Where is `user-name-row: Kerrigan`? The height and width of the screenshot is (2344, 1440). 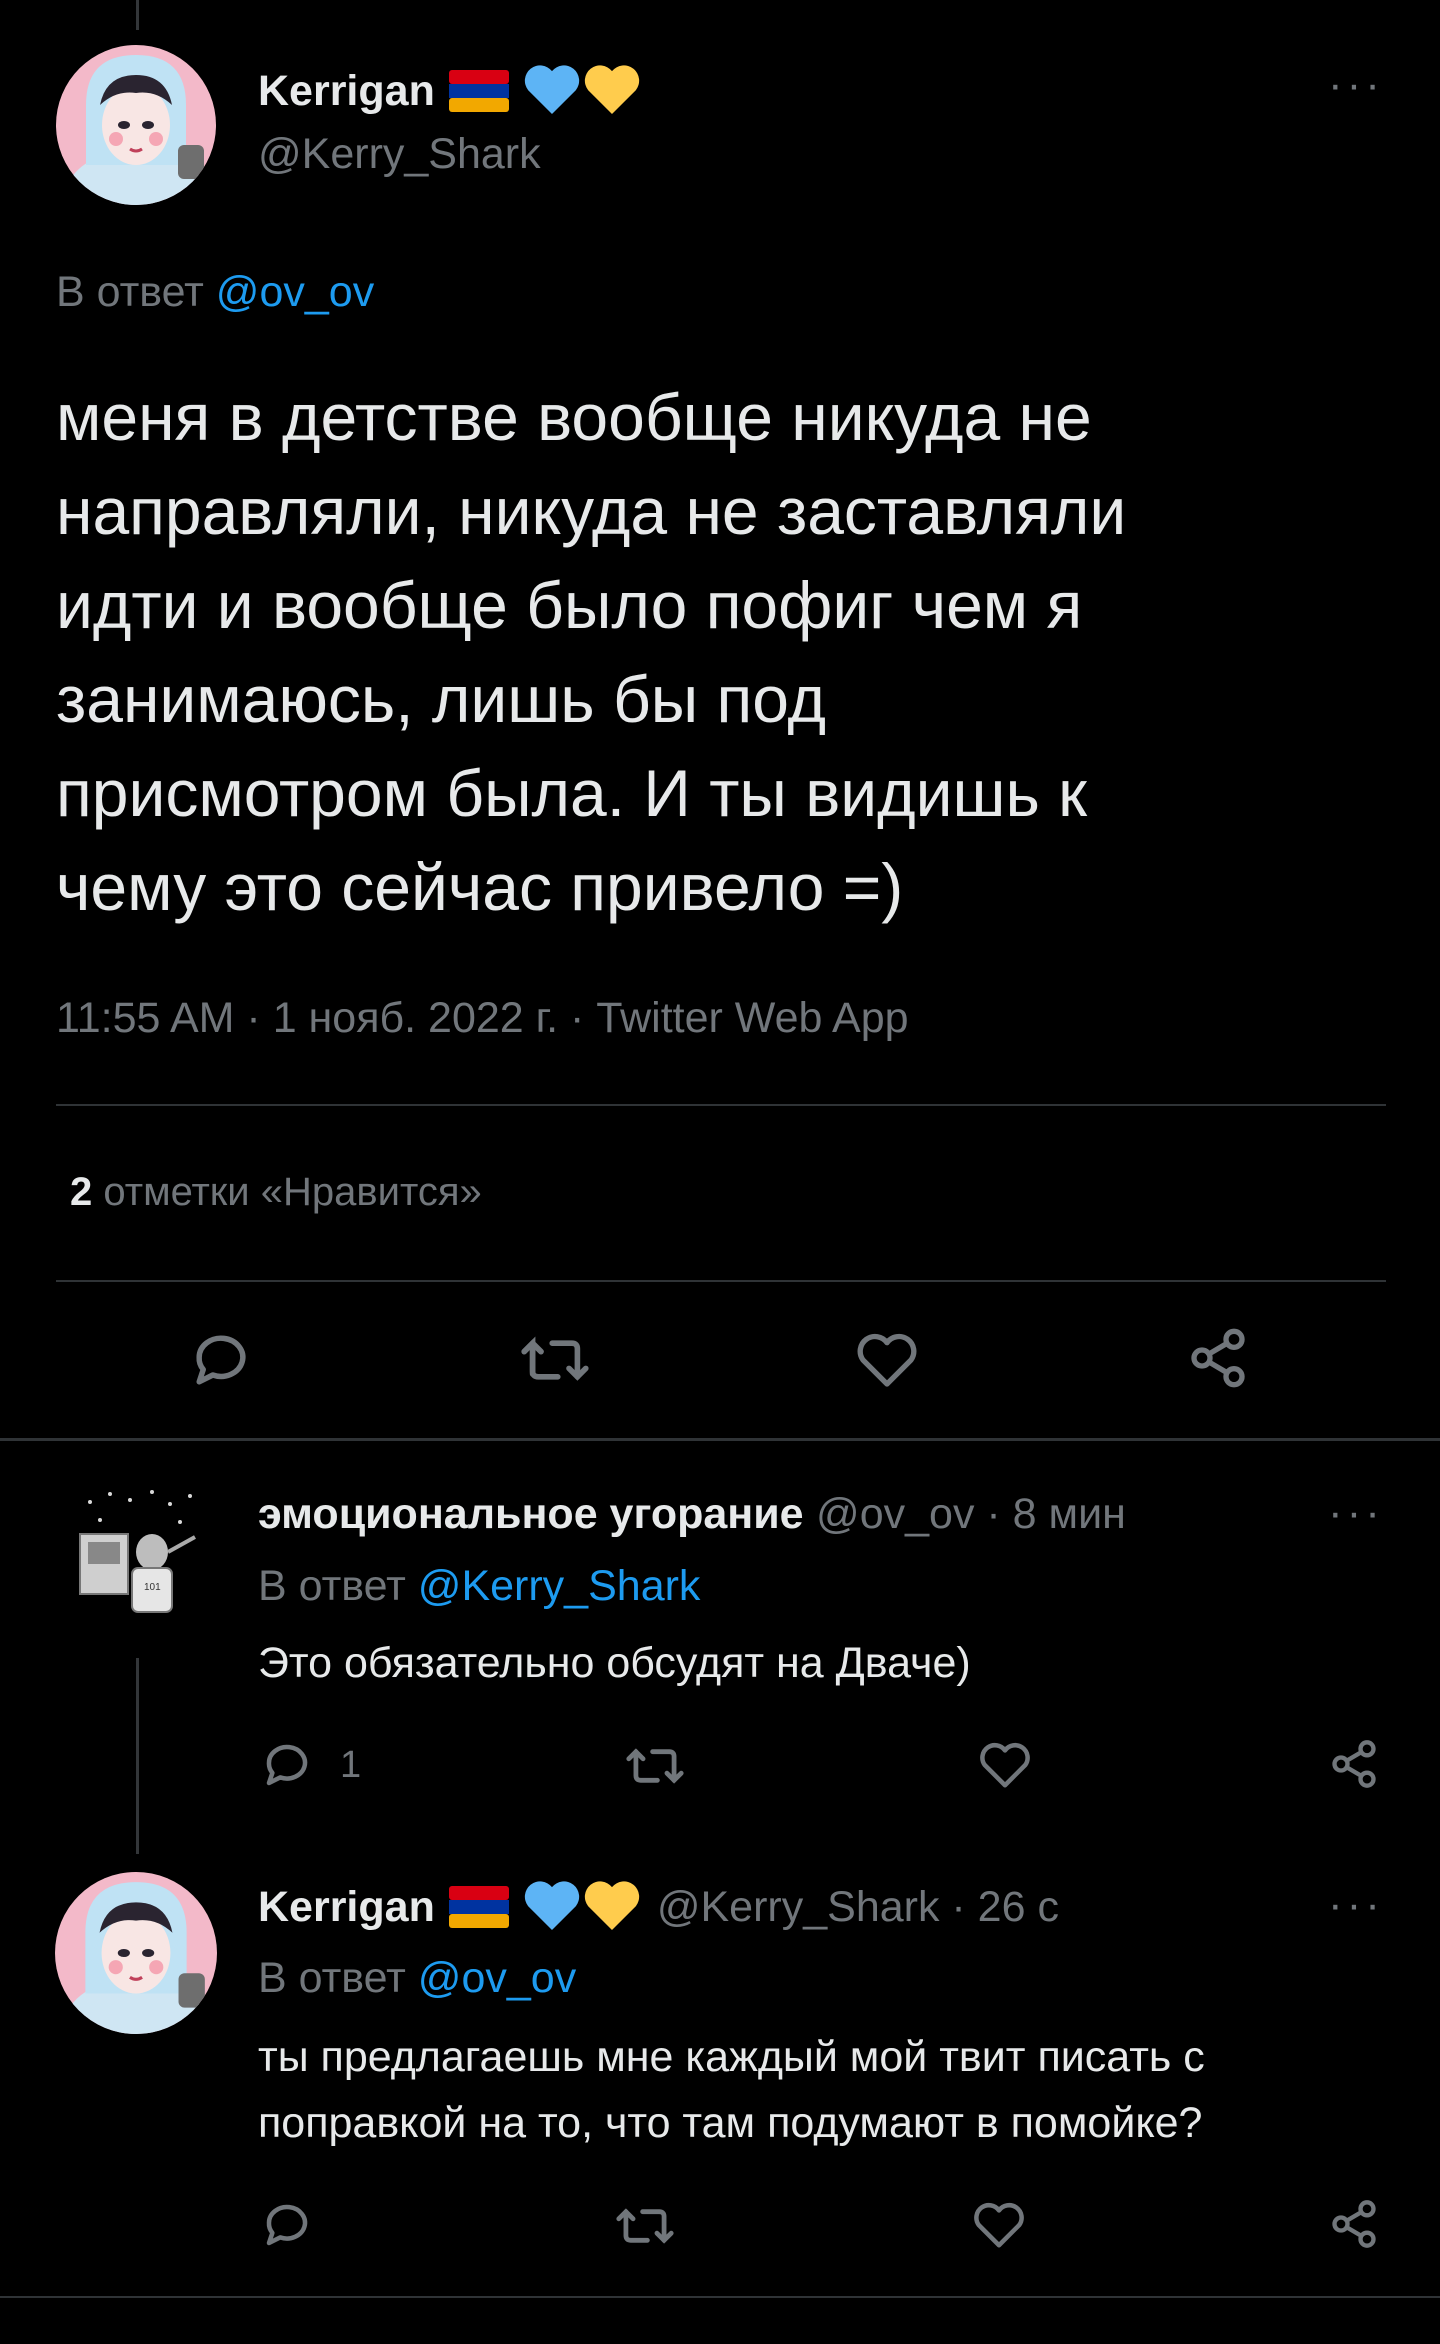
user-name-row: Kerrigan is located at coordinates (449, 91).